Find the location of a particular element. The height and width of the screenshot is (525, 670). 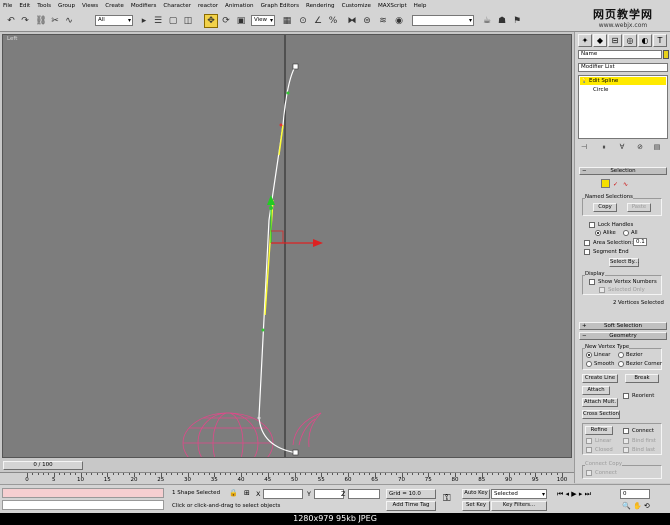

show-vertex-numbers-checkbox is located at coordinates (592, 282).